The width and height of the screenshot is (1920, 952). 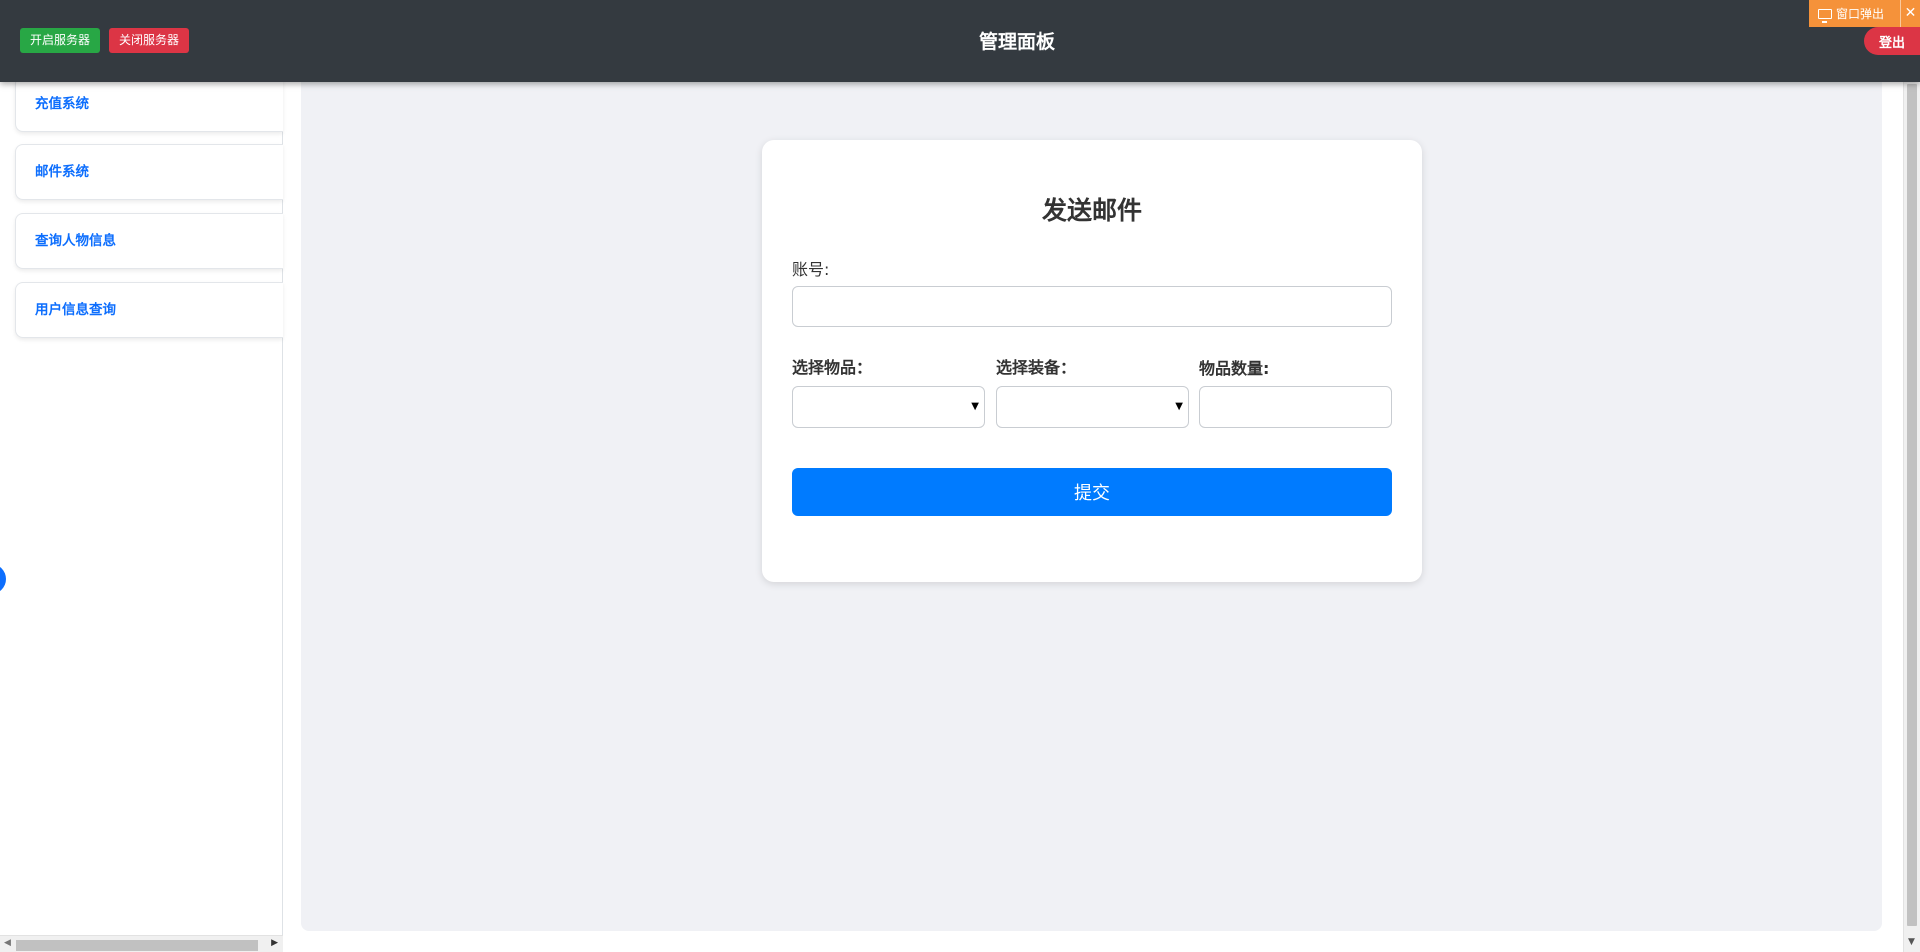 What do you see at coordinates (1892, 41) in the screenshot?
I see `logout-button: 登出` at bounding box center [1892, 41].